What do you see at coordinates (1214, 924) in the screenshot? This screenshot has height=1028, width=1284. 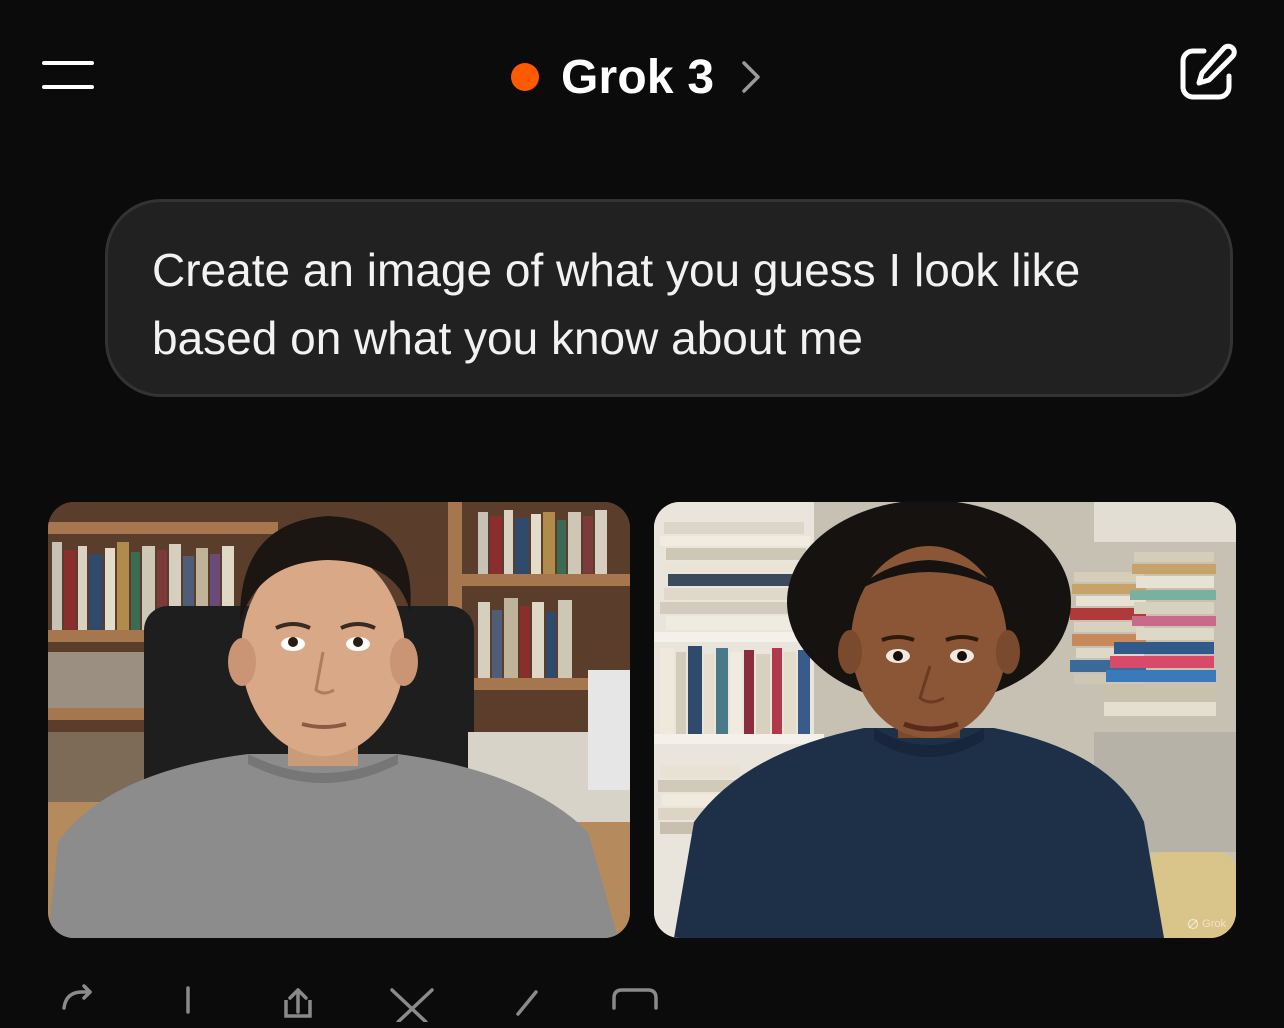 I see `watermark-text: Grok` at bounding box center [1214, 924].